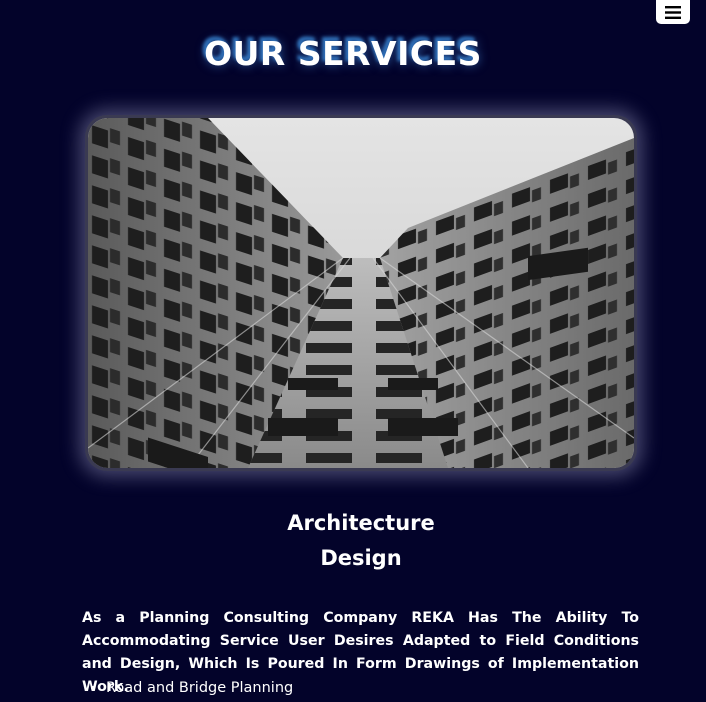 Image resolution: width=706 pixels, height=702 pixels. What do you see at coordinates (361, 523) in the screenshot?
I see `service-title-line1: Architecture` at bounding box center [361, 523].